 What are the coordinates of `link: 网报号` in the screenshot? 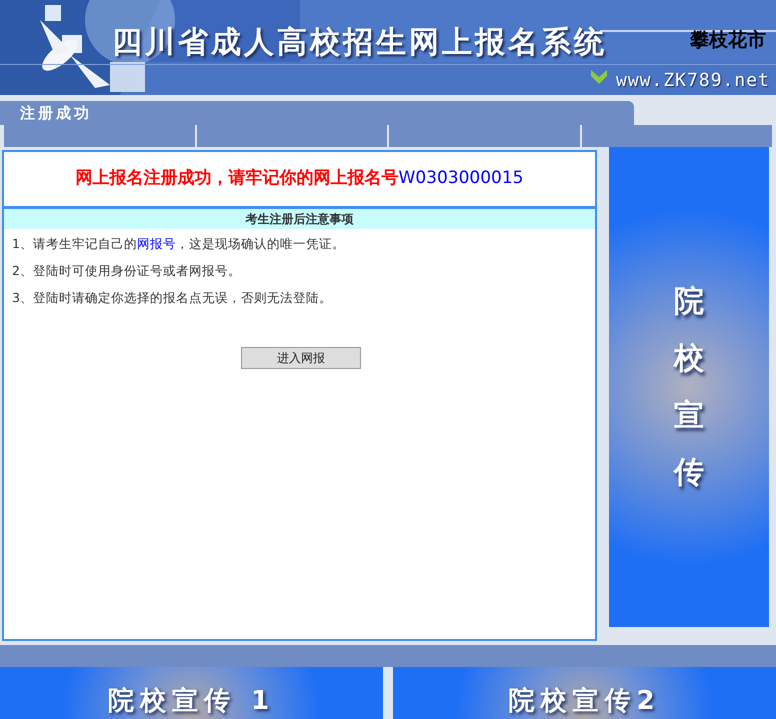 It's located at (156, 243).